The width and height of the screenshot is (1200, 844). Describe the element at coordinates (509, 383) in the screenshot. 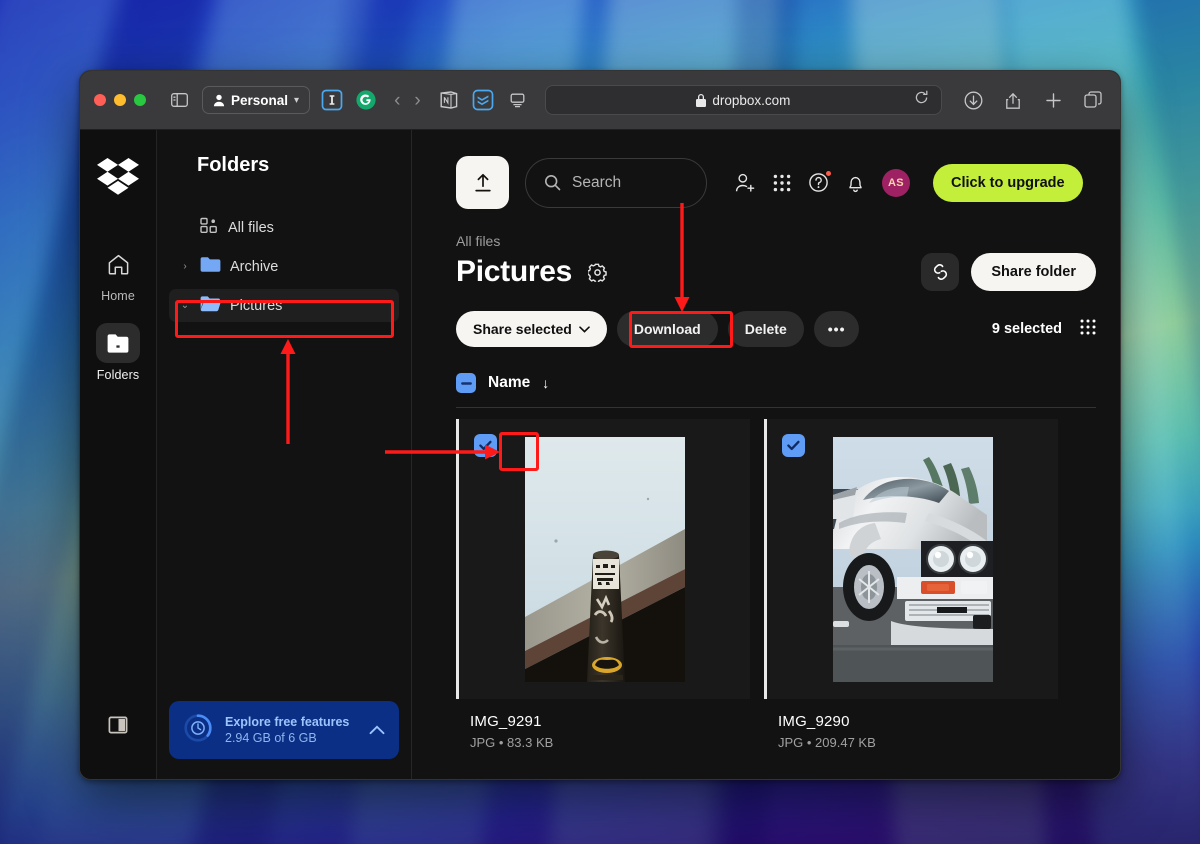

I see `name-column-header: Name` at that location.